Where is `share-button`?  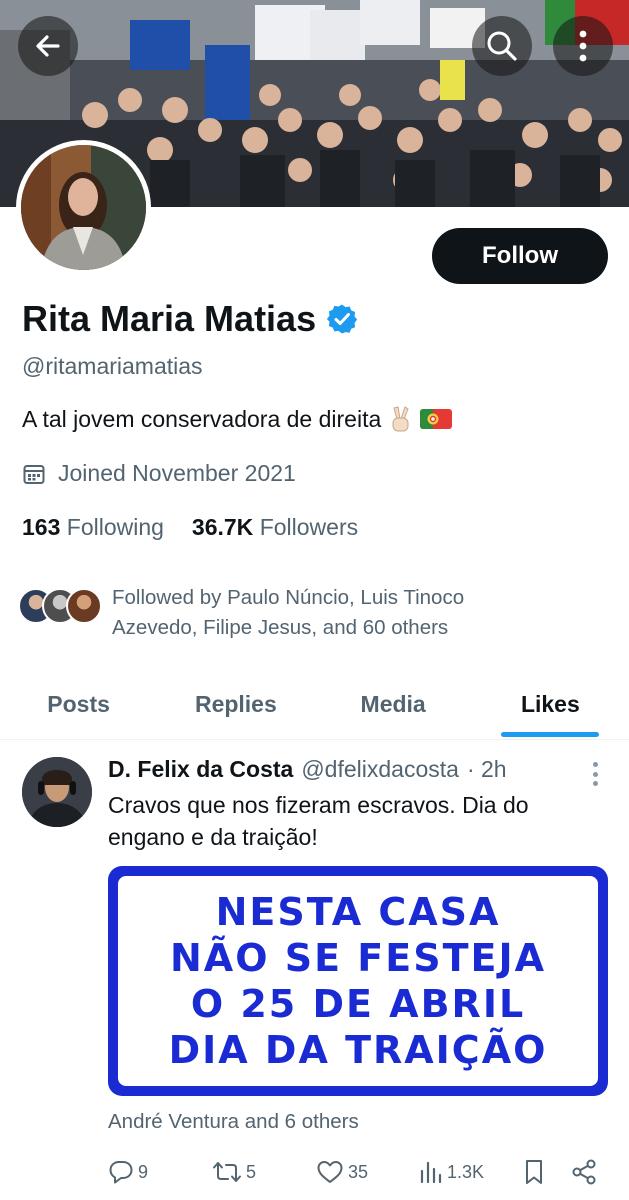
share-button is located at coordinates (584, 1172).